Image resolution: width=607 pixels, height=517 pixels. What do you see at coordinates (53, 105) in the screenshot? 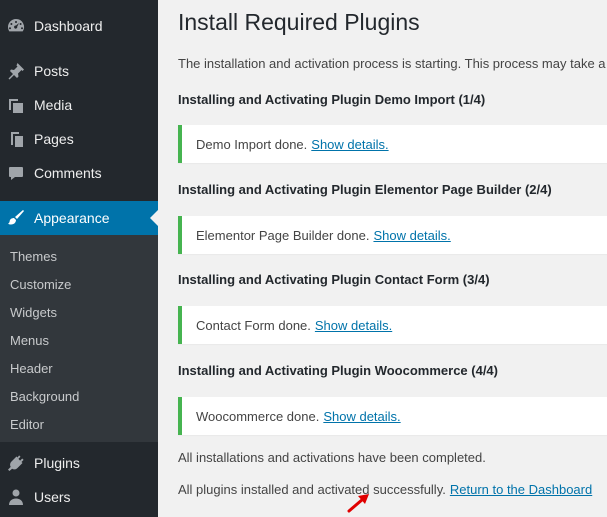
I see `sidebar-item-label: Media` at bounding box center [53, 105].